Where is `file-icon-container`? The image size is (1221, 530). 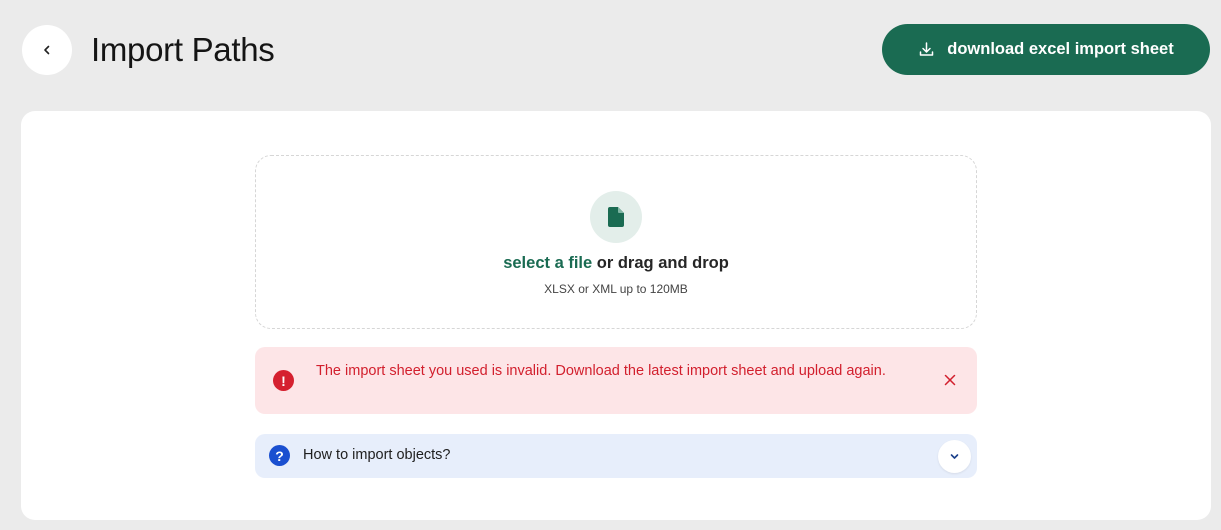 file-icon-container is located at coordinates (616, 217).